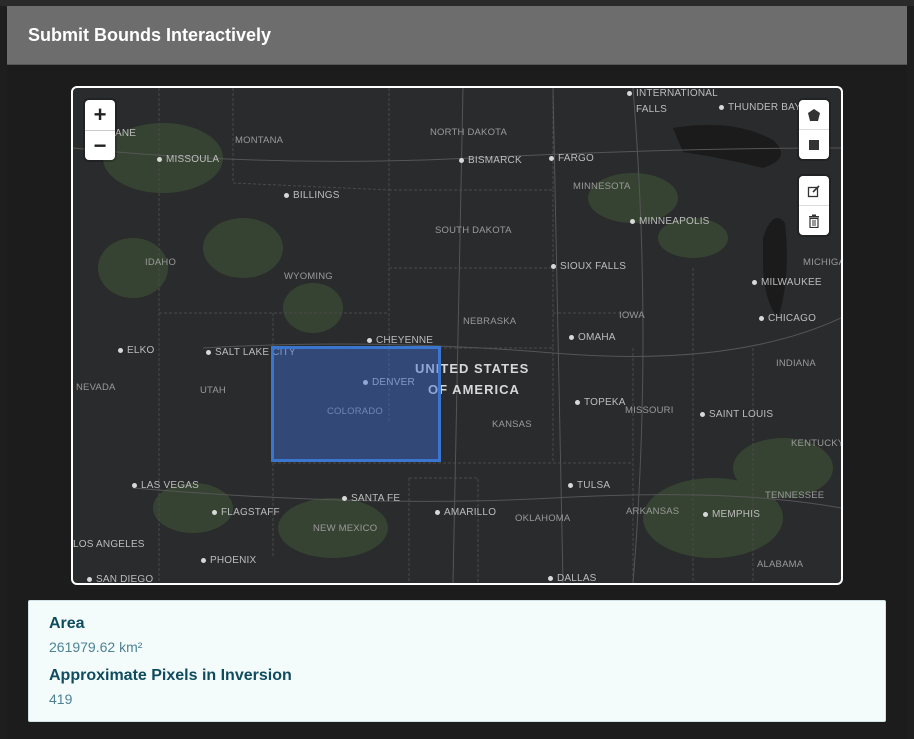  I want to click on city-label: ELKO, so click(136, 350).